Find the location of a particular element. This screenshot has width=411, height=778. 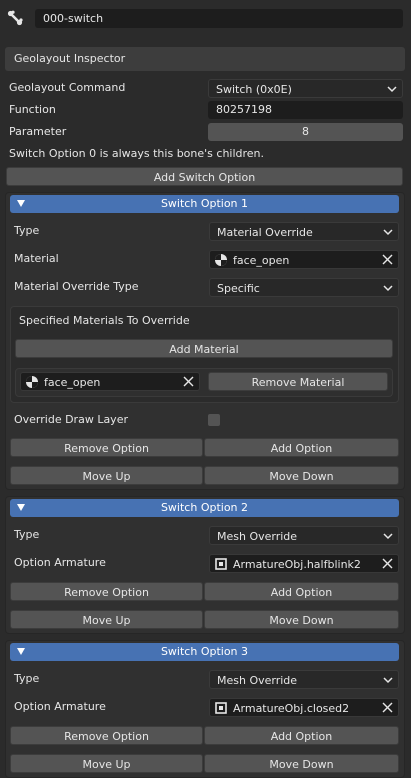

geolayout-command-value: Switch (0x0E) is located at coordinates (254, 89).